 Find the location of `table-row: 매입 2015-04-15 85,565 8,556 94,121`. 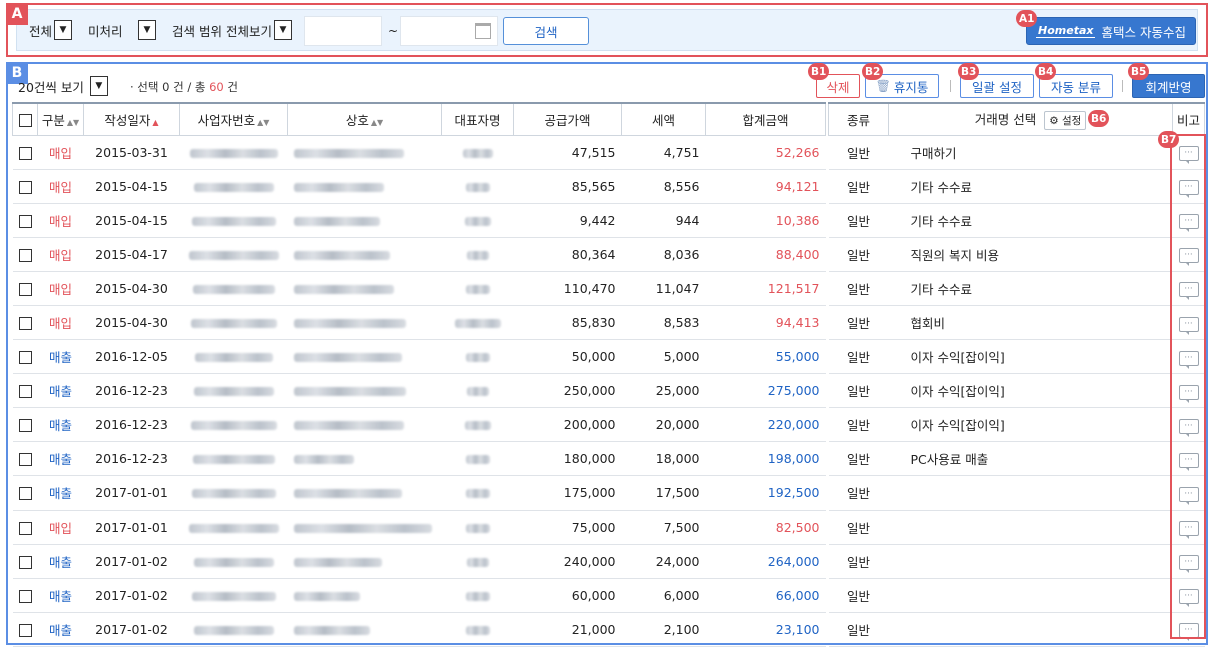

table-row: 매입 2015-04-15 85,565 8,556 94,121 is located at coordinates (419, 186).